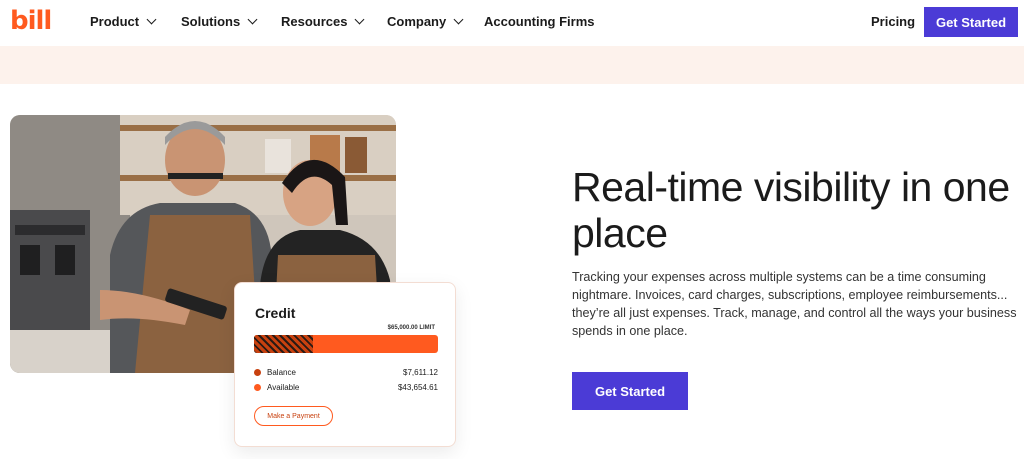 The image size is (1024, 459). I want to click on make-payment-button: Make a Payment, so click(293, 416).